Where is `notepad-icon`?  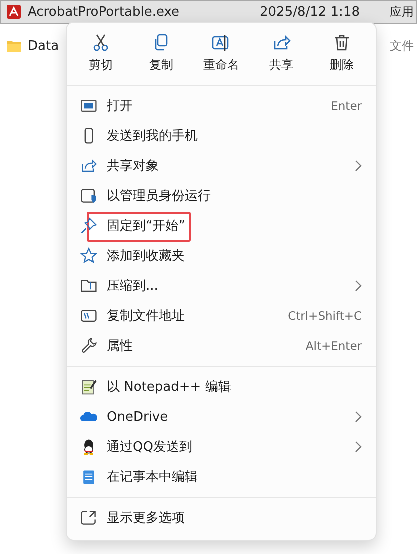 notepad-icon is located at coordinates (89, 387).